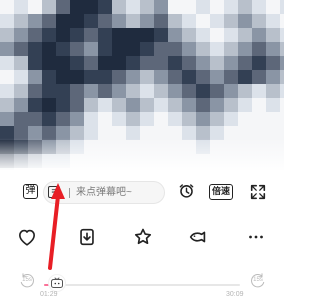 The height and width of the screenshot is (300, 320). What do you see at coordinates (221, 192) in the screenshot?
I see `playback-speed-button: 倍速` at bounding box center [221, 192].